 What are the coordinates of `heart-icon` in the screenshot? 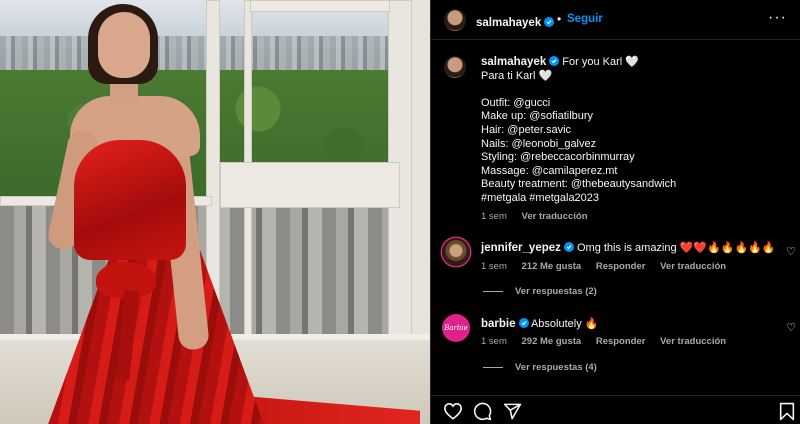 It's located at (453, 413).